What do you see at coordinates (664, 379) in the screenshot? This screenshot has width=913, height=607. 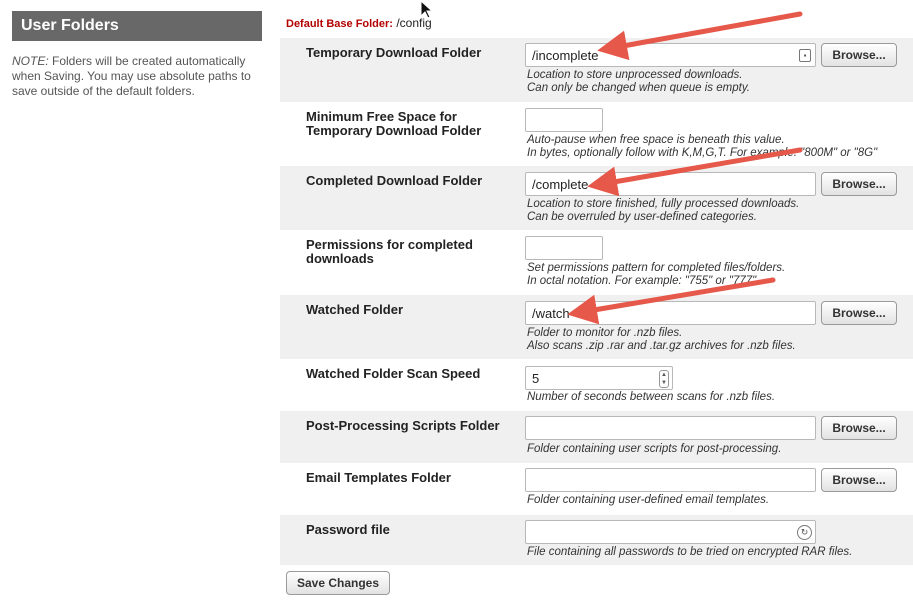 I see `spinner-arrows-icon: ▲ ▼` at bounding box center [664, 379].